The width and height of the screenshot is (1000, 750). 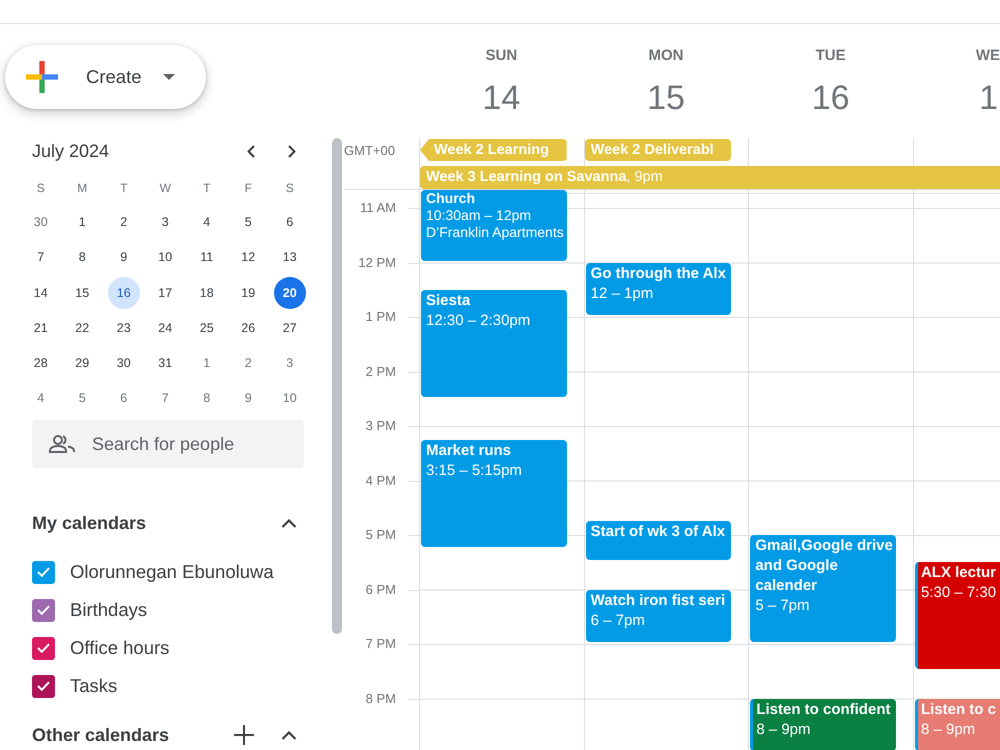 What do you see at coordinates (206, 258) in the screenshot?
I see `calendar-day: 11` at bounding box center [206, 258].